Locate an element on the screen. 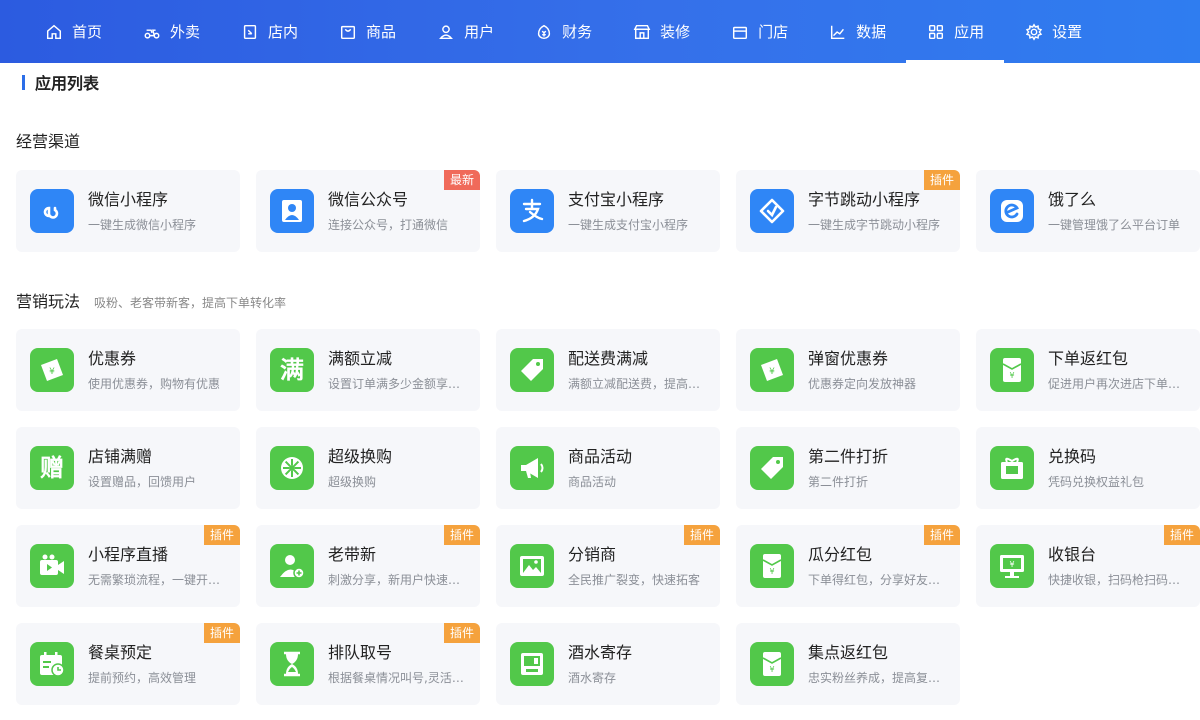 The image size is (1200, 720). app-title: 小程序直播 is located at coordinates (128, 554).